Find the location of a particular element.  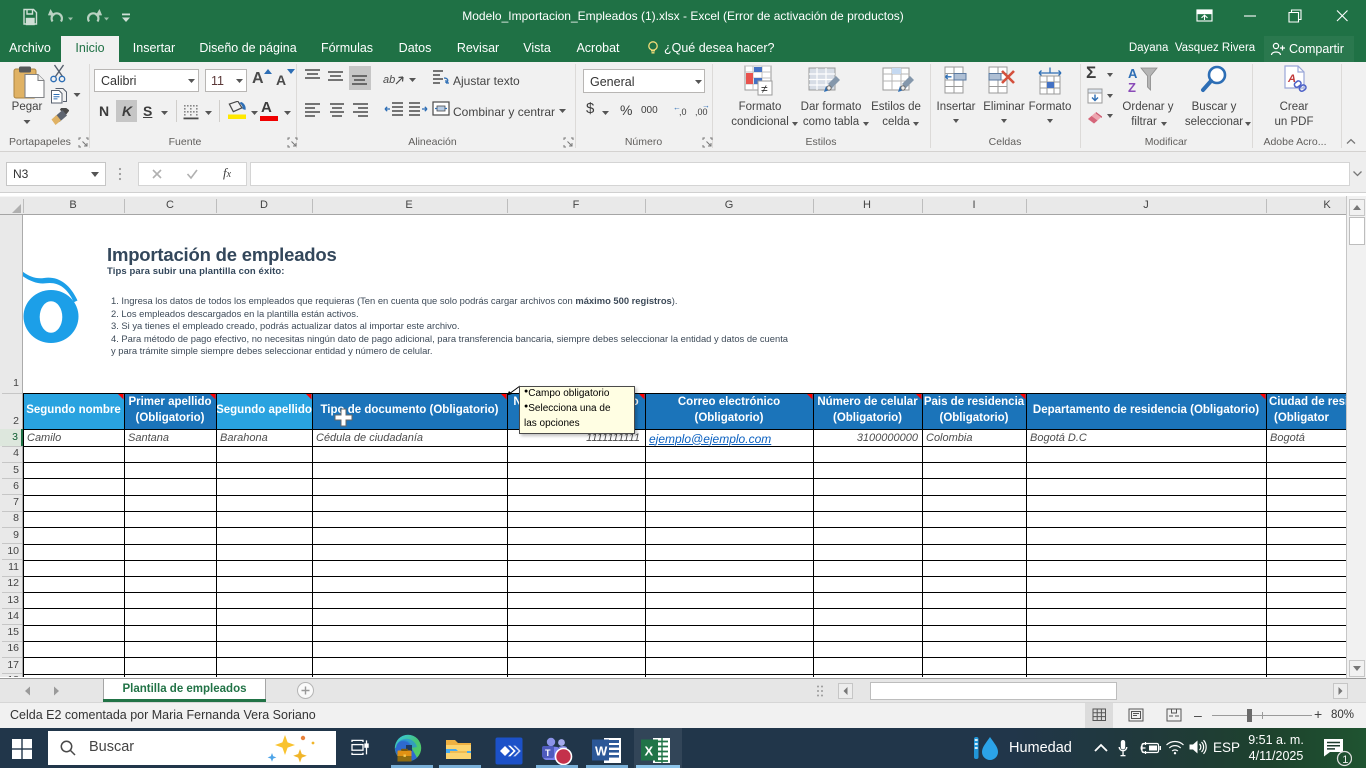

svg-text: X is located at coordinates (649, 751).